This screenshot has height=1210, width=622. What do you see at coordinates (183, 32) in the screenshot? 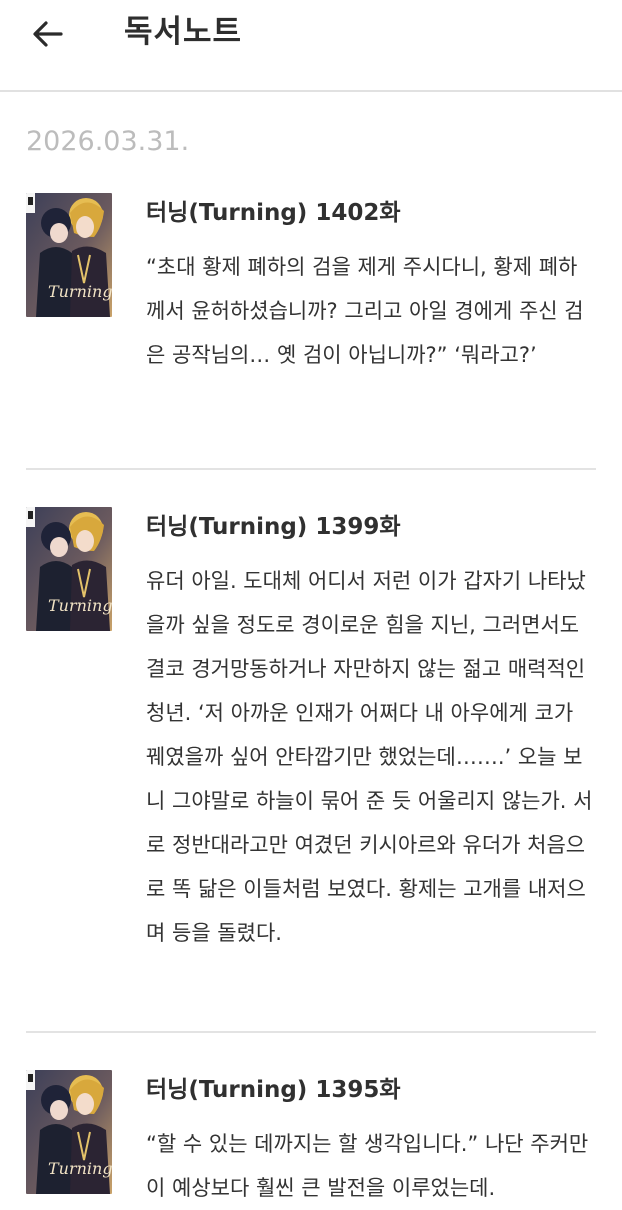
I see `page-title: 독서노트` at bounding box center [183, 32].